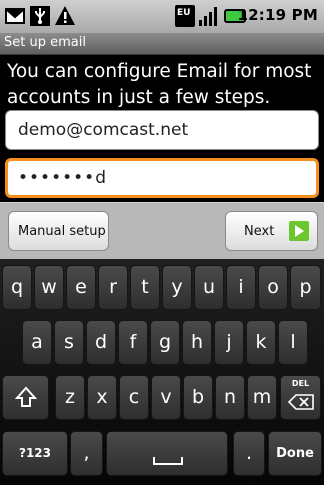 Image resolution: width=324 pixels, height=485 pixels. What do you see at coordinates (299, 231) in the screenshot?
I see `arrow-right-icon` at bounding box center [299, 231].